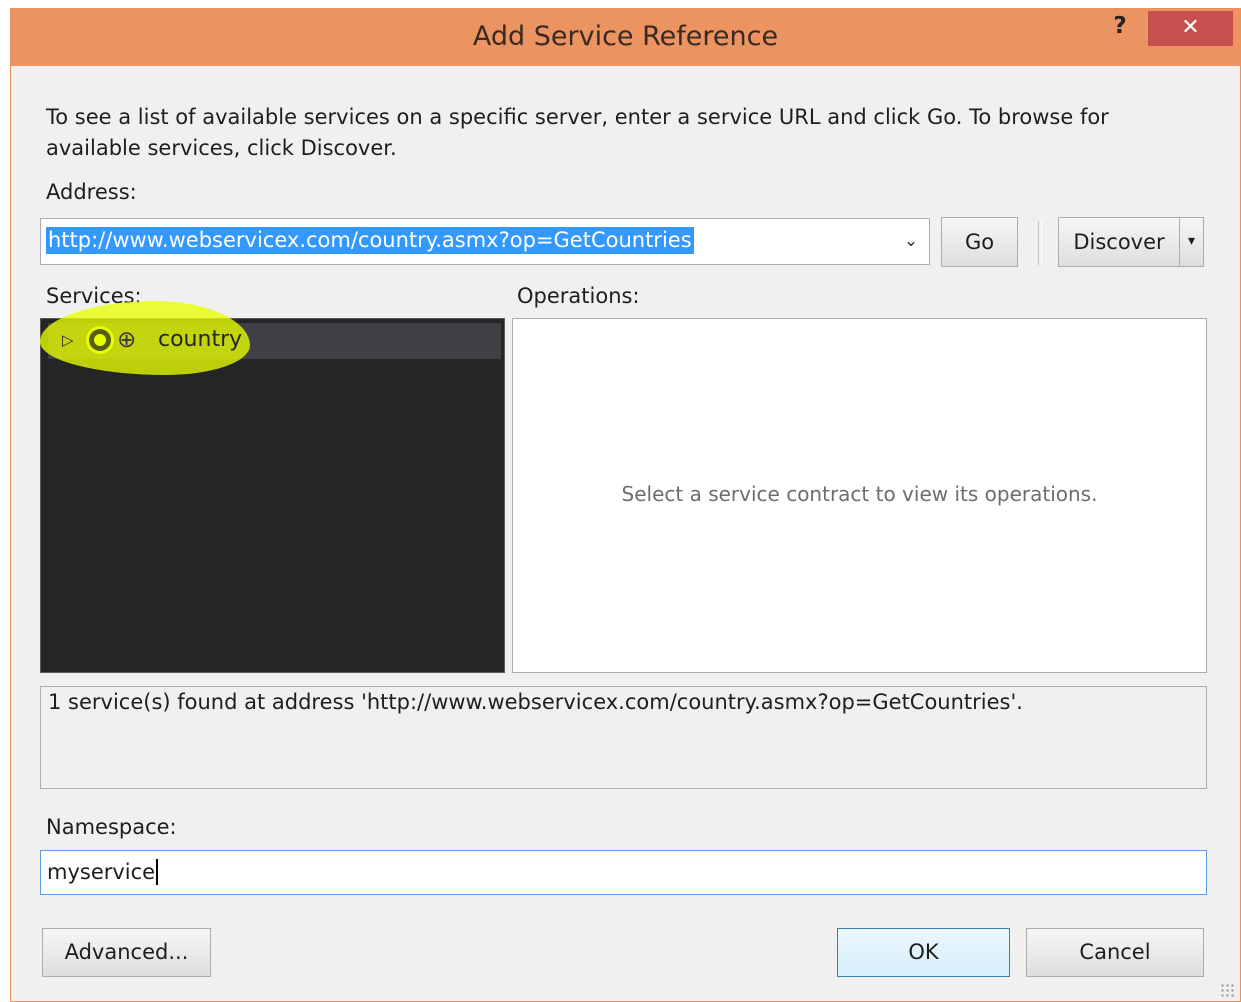 This screenshot has height=1002, width=1241. I want to click on close-button: ✕, so click(1190, 28).